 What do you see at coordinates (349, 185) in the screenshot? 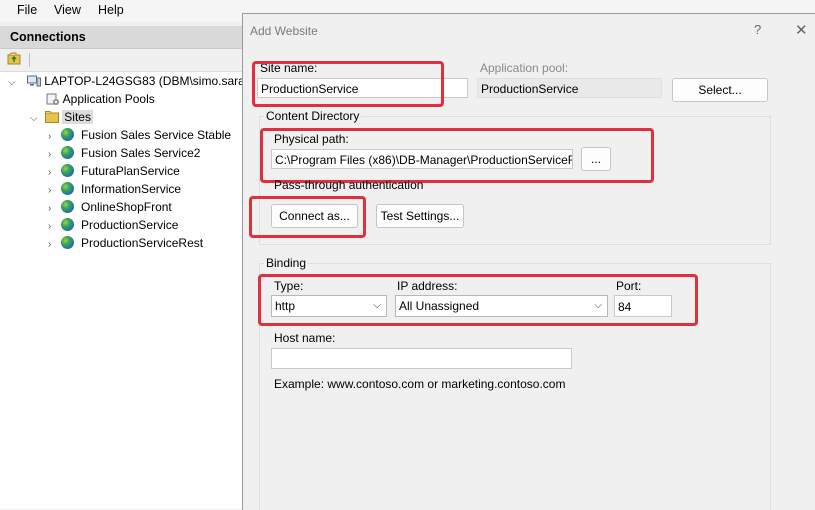
I see `passthrough-label: Pass-through authentication` at bounding box center [349, 185].